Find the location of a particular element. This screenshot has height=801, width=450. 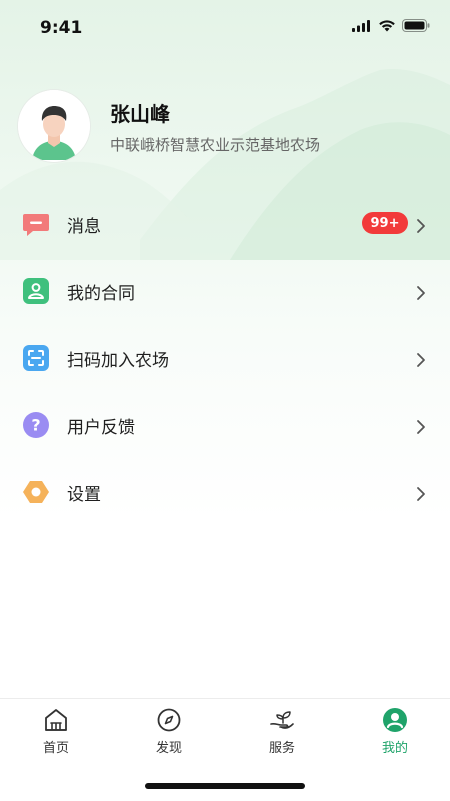

menu-item-settings: 设置 is located at coordinates (225, 491).